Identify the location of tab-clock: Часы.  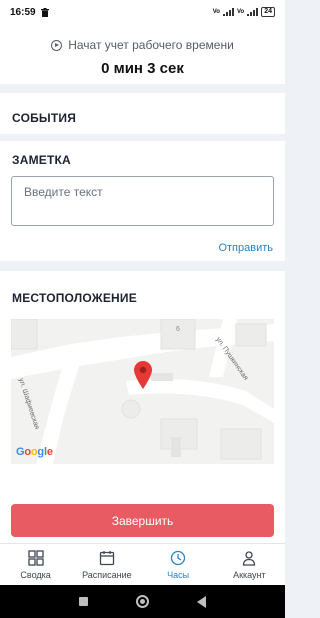
(178, 564).